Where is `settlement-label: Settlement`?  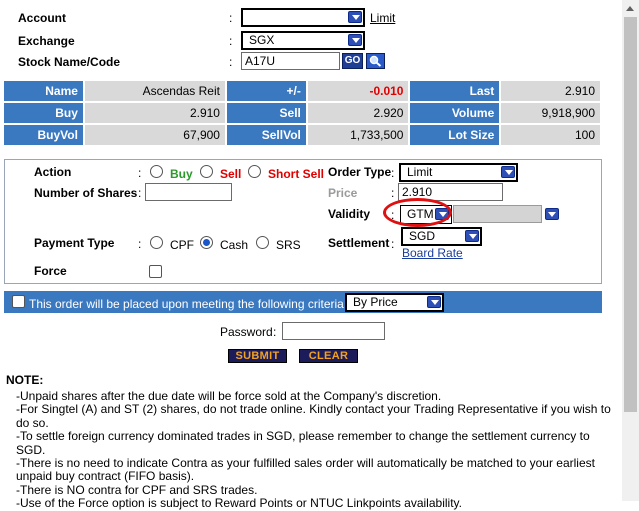
settlement-label: Settlement is located at coordinates (359, 243).